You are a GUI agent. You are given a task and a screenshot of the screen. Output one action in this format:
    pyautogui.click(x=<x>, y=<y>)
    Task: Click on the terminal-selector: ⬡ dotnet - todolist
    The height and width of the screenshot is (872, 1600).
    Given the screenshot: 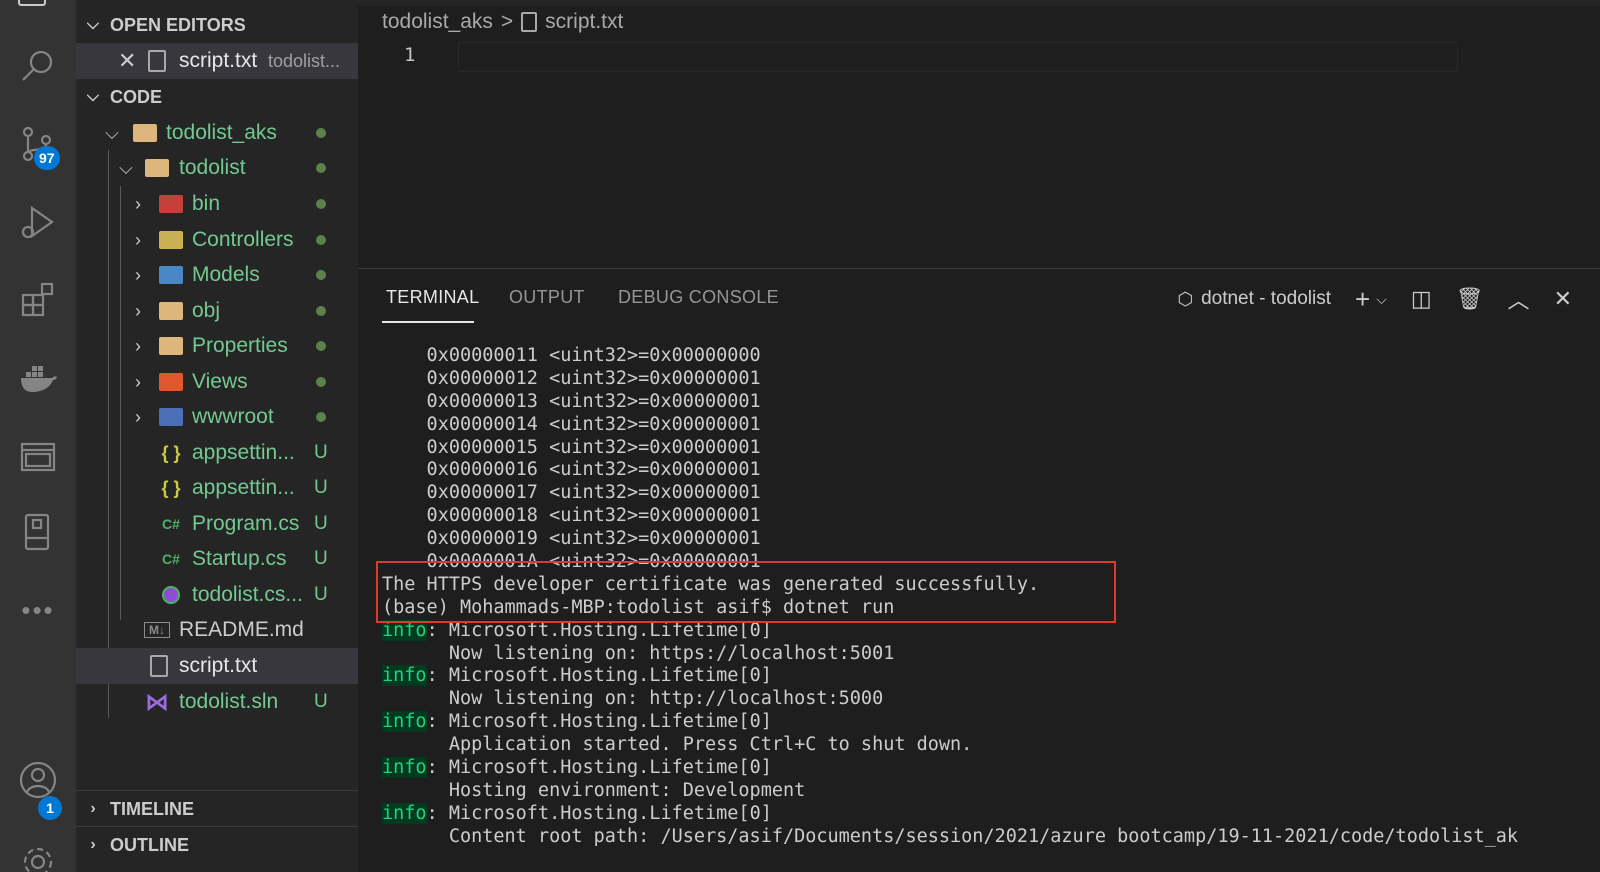 What is the action you would take?
    pyautogui.click(x=1254, y=299)
    